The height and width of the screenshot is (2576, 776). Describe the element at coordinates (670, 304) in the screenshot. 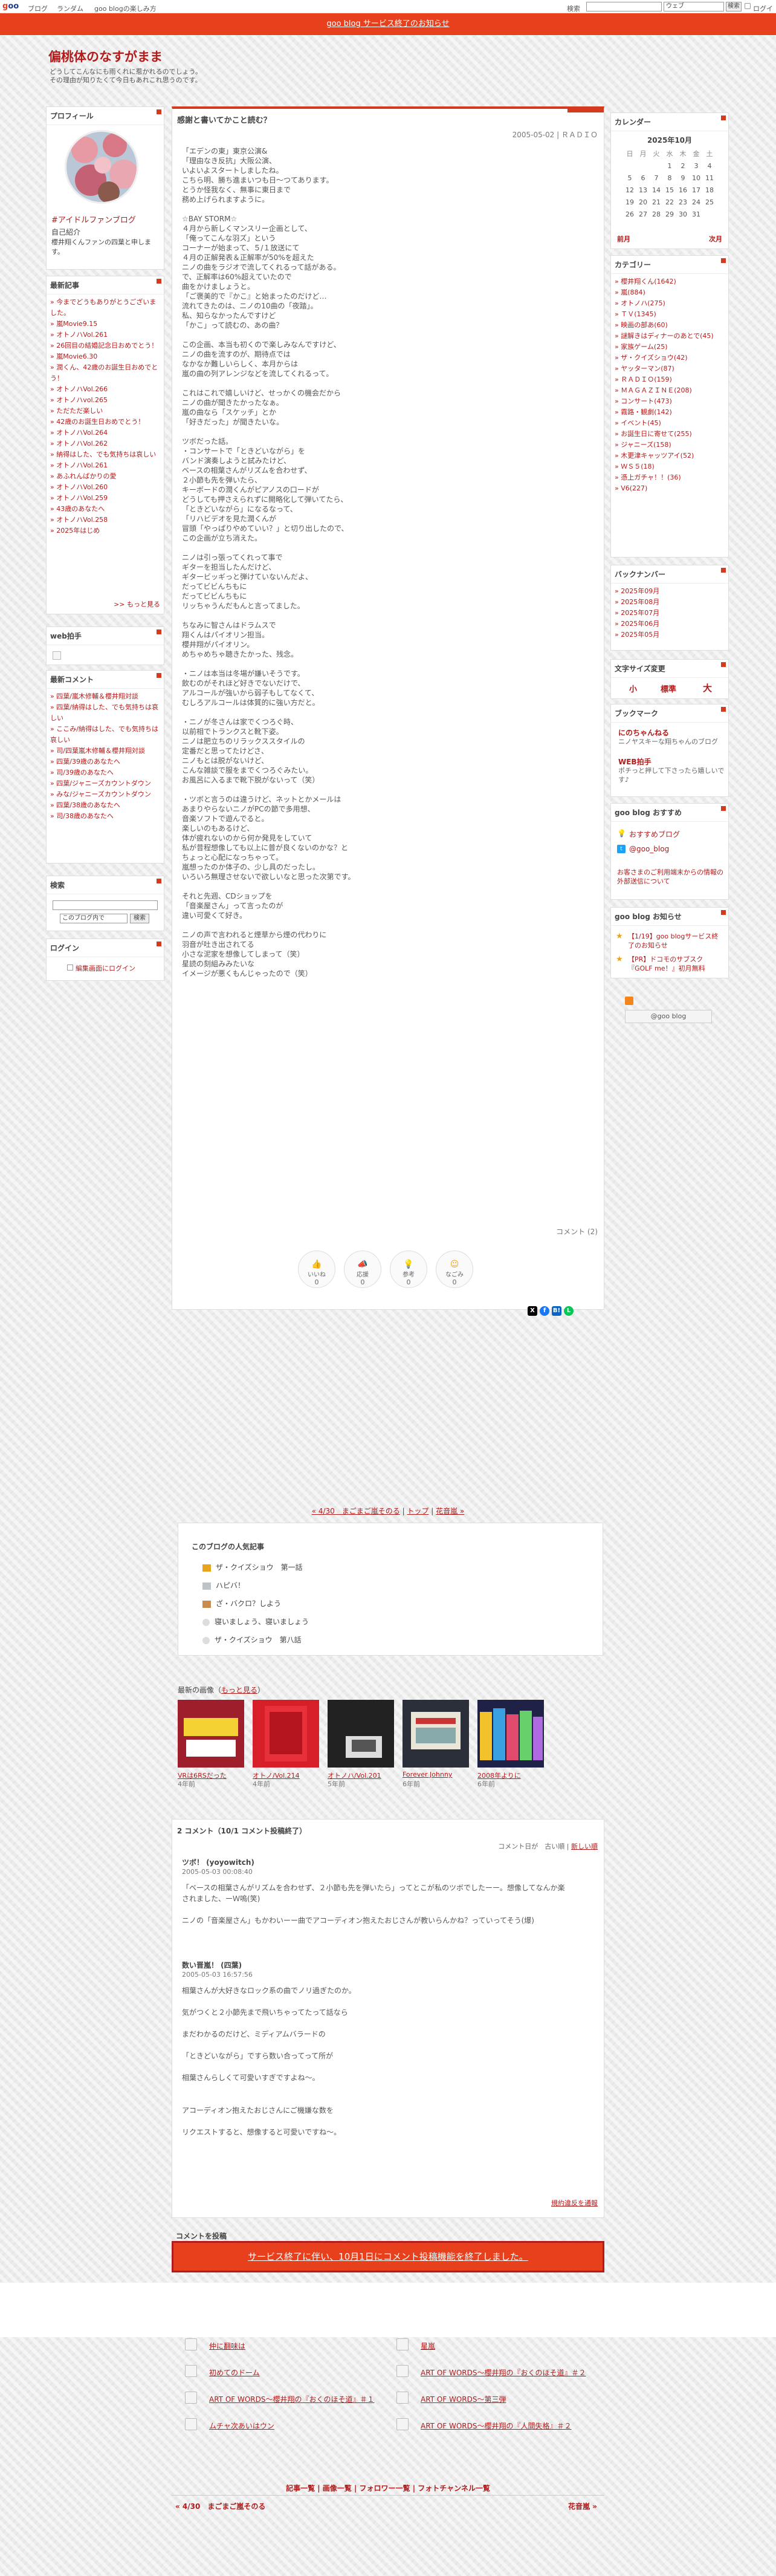

I see `category-link-3: オトノハ(275)` at that location.